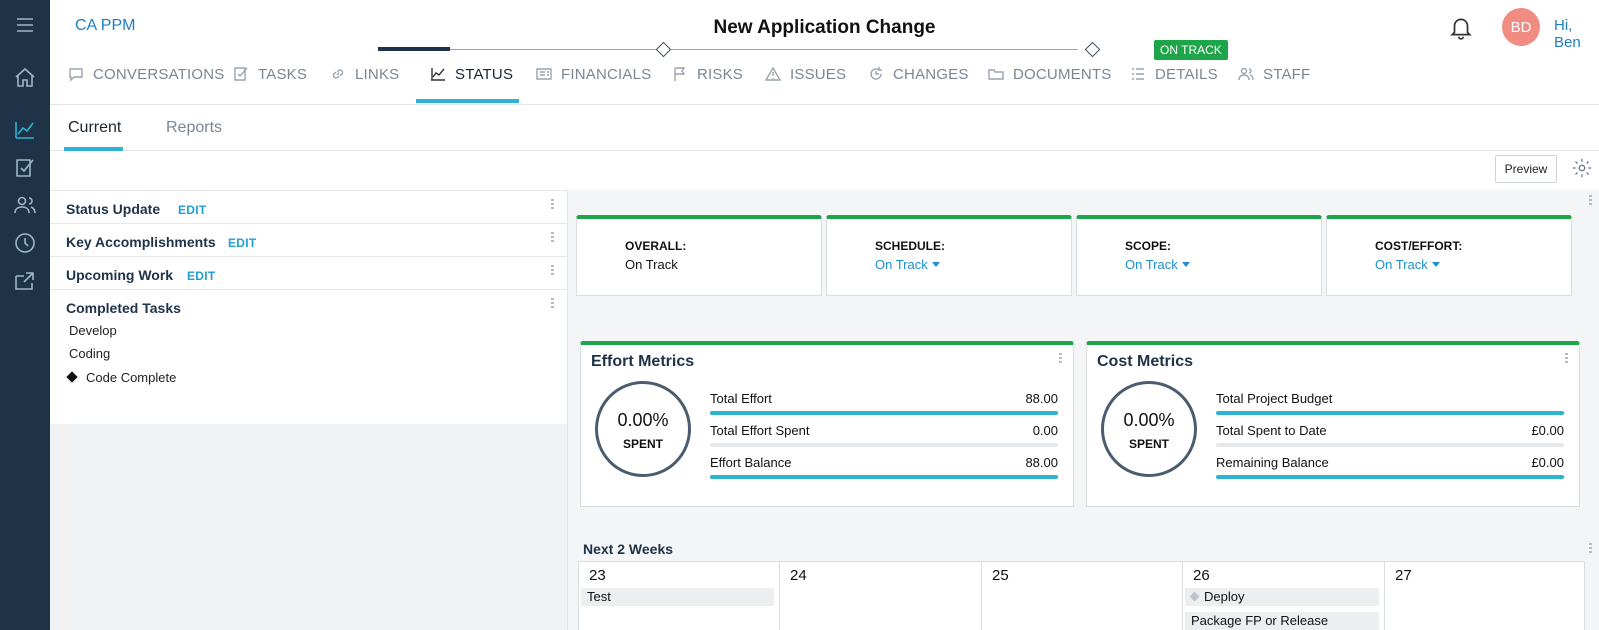 The width and height of the screenshot is (1599, 630). Describe the element at coordinates (918, 85) in the screenshot. I see `tab-changes: CHANGES` at that location.